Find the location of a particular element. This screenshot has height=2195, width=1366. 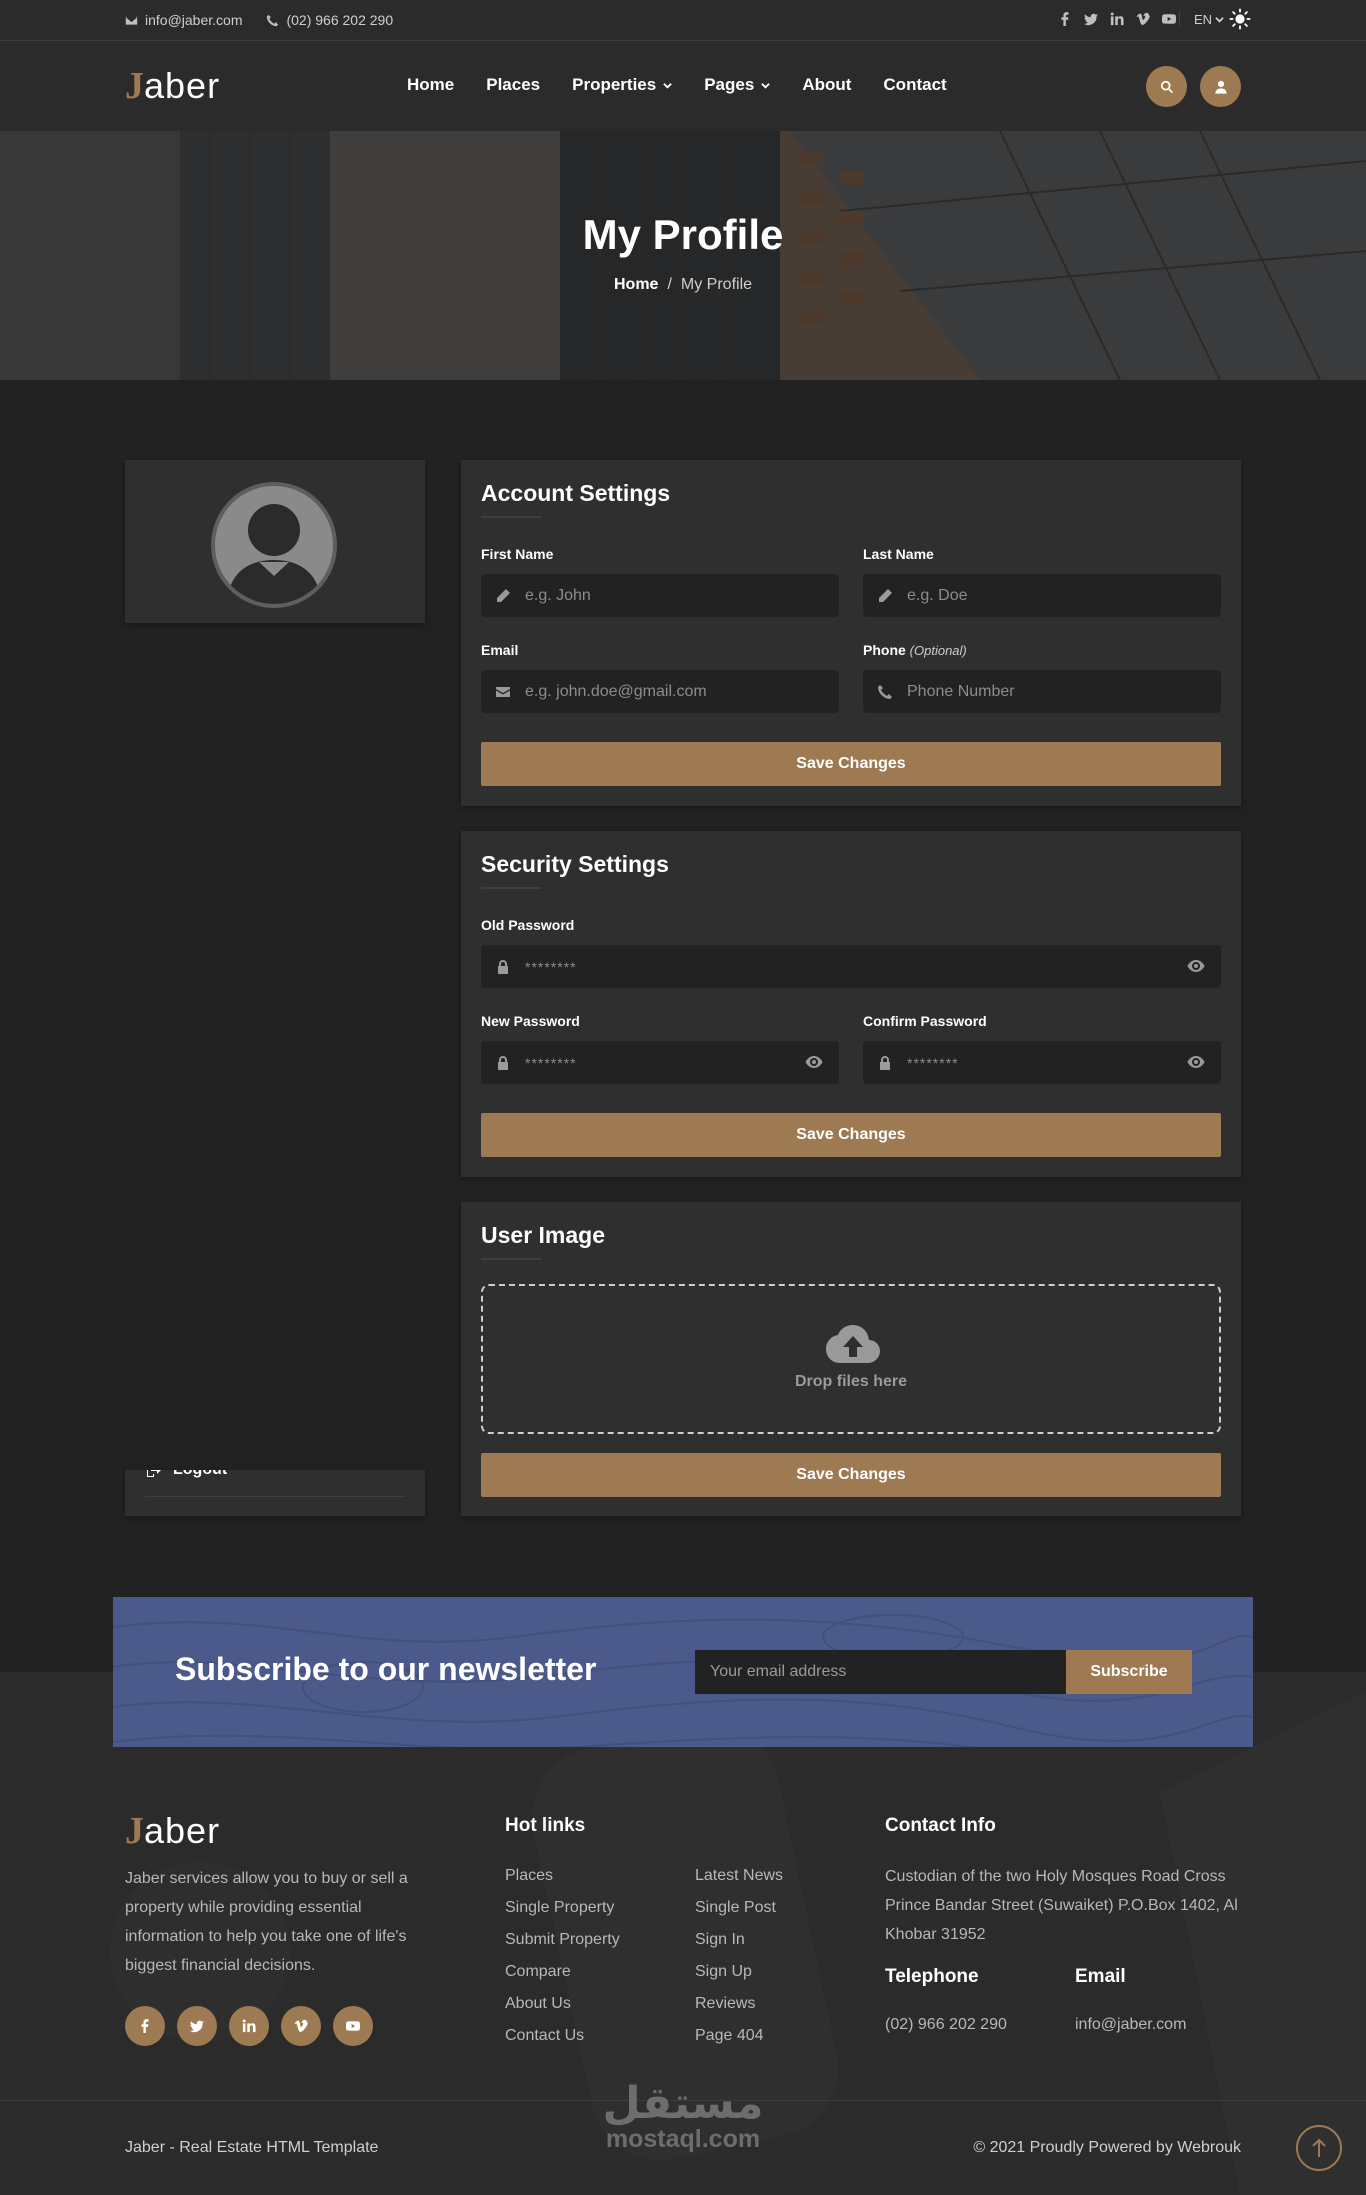

title-underline is located at coordinates (511, 517).